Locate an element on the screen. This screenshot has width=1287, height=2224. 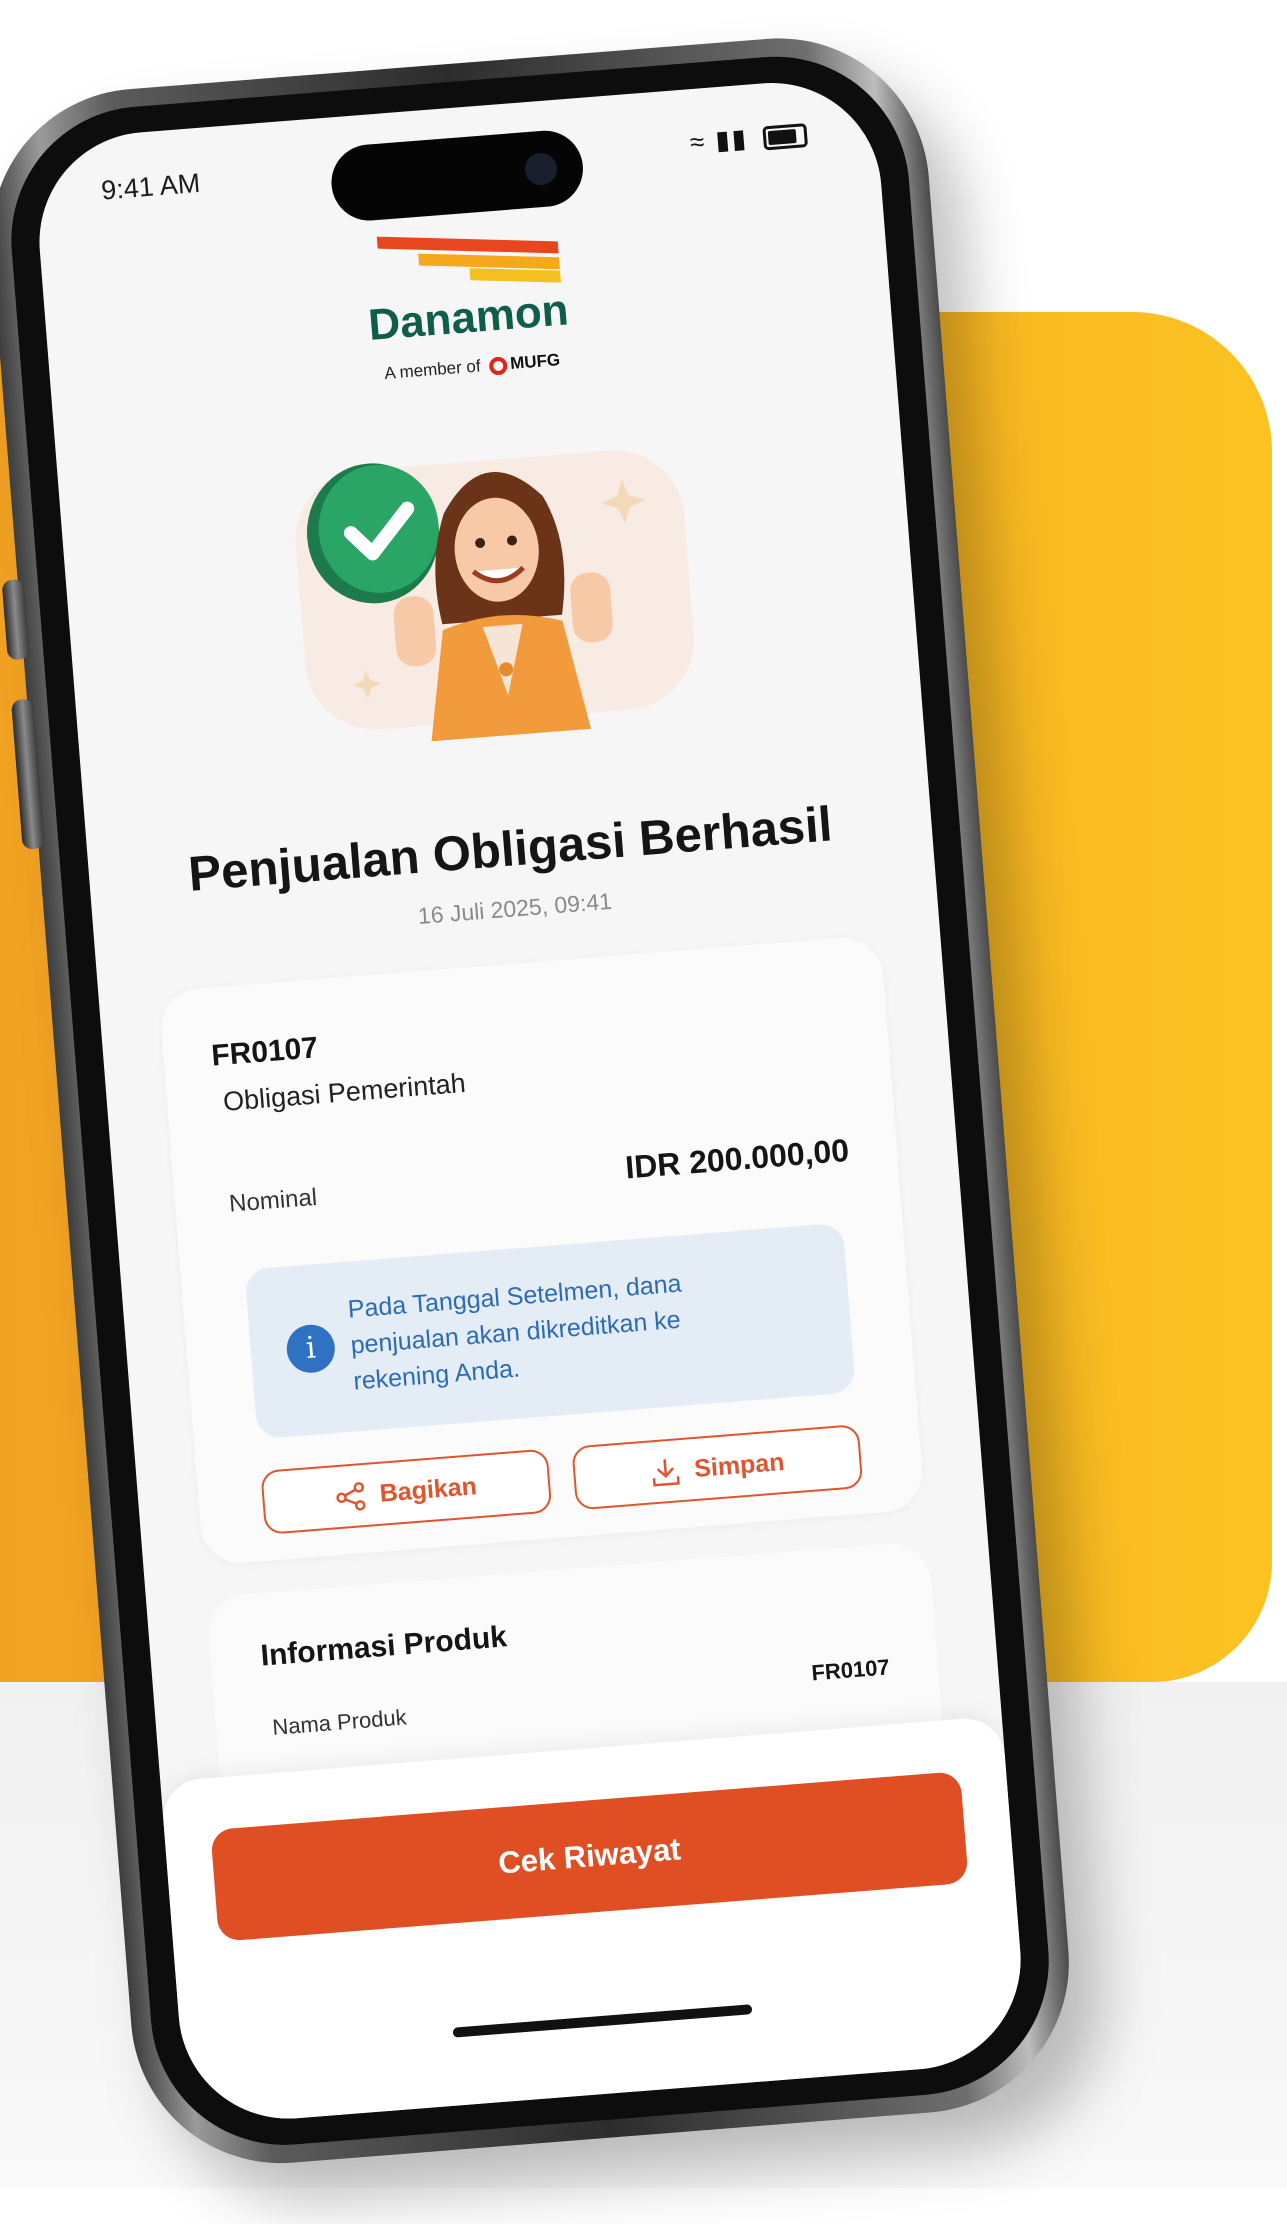
status-icons: ≈ ▮▮ is located at coordinates (748, 138).